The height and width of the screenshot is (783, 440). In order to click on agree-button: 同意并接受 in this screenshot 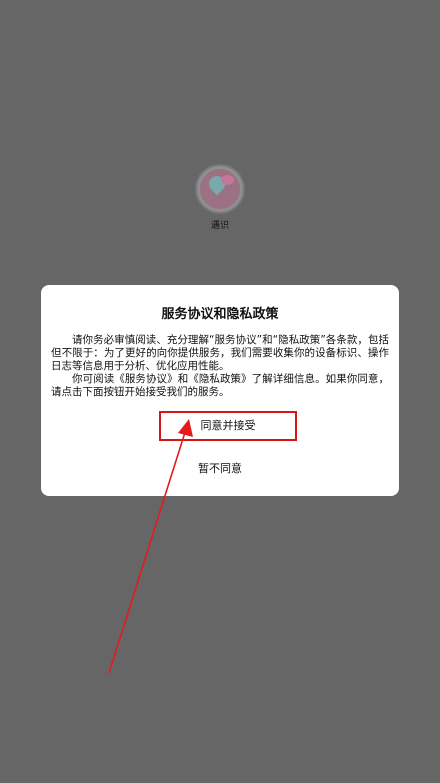, I will do `click(228, 426)`.